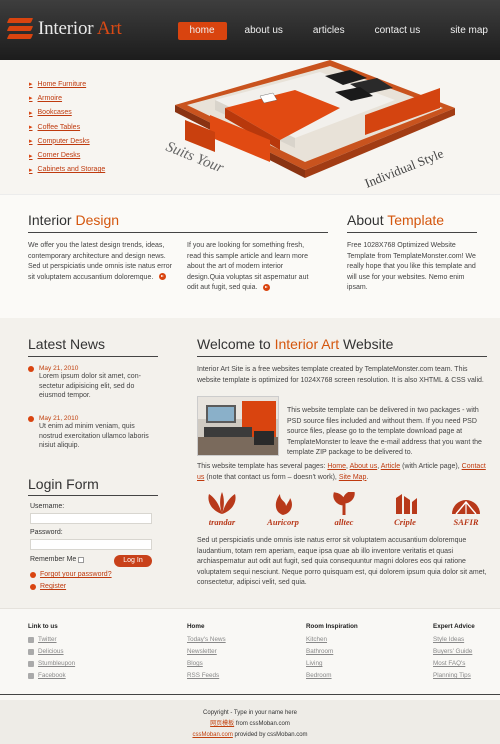 This screenshot has height=744, width=500. Describe the element at coordinates (283, 512) in the screenshot. I see `brand-auricorp: Auricorp` at that location.